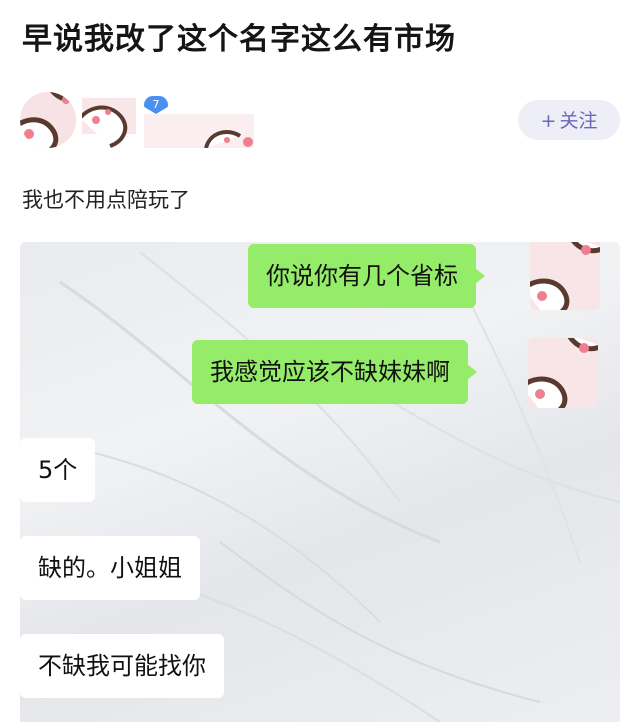 This screenshot has width=640, height=722. What do you see at coordinates (122, 666) in the screenshot?
I see `message-bubble-received: 不缺我可能找你` at bounding box center [122, 666].